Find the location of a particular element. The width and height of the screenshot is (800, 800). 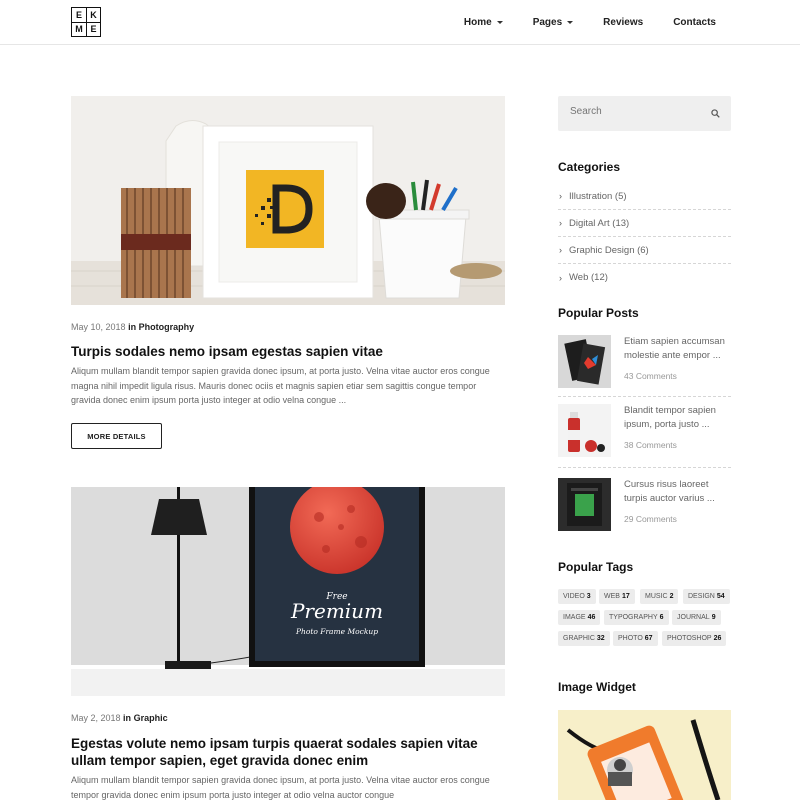

post-image-frame-mockup is located at coordinates (288, 200).